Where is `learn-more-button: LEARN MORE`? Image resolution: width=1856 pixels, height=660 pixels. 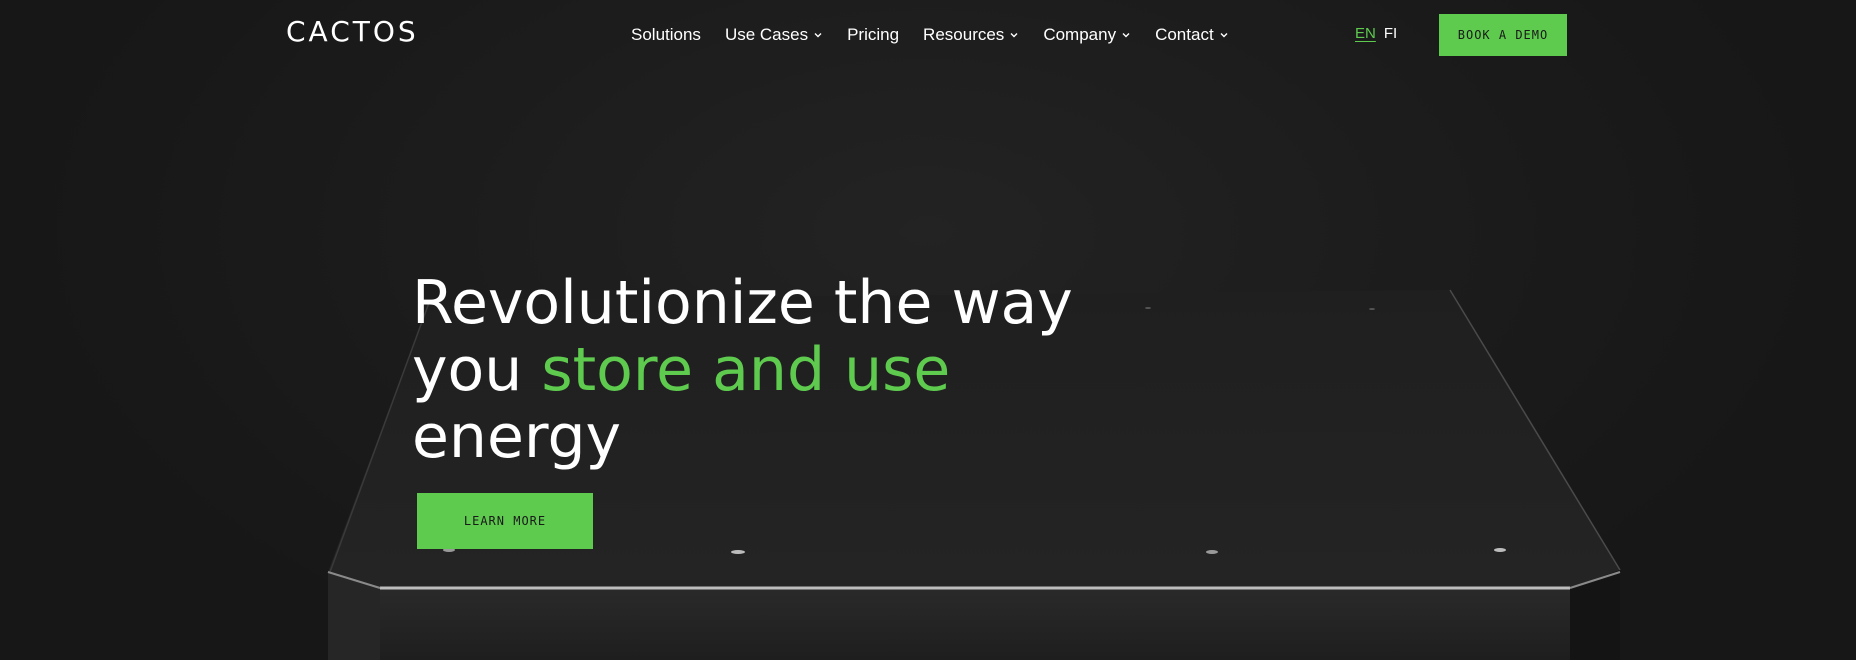 learn-more-button: LEARN MORE is located at coordinates (505, 521).